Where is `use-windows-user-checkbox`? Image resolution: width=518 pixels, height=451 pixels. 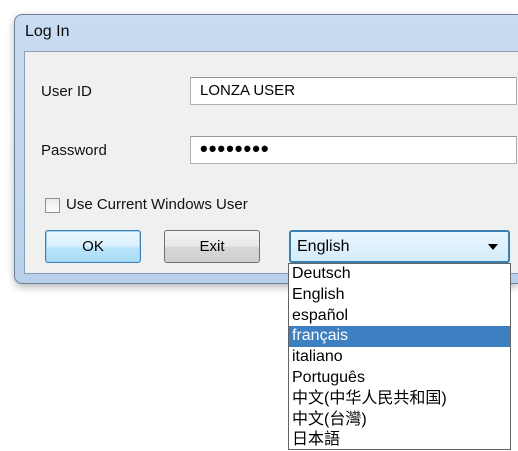 use-windows-user-checkbox is located at coordinates (52, 205).